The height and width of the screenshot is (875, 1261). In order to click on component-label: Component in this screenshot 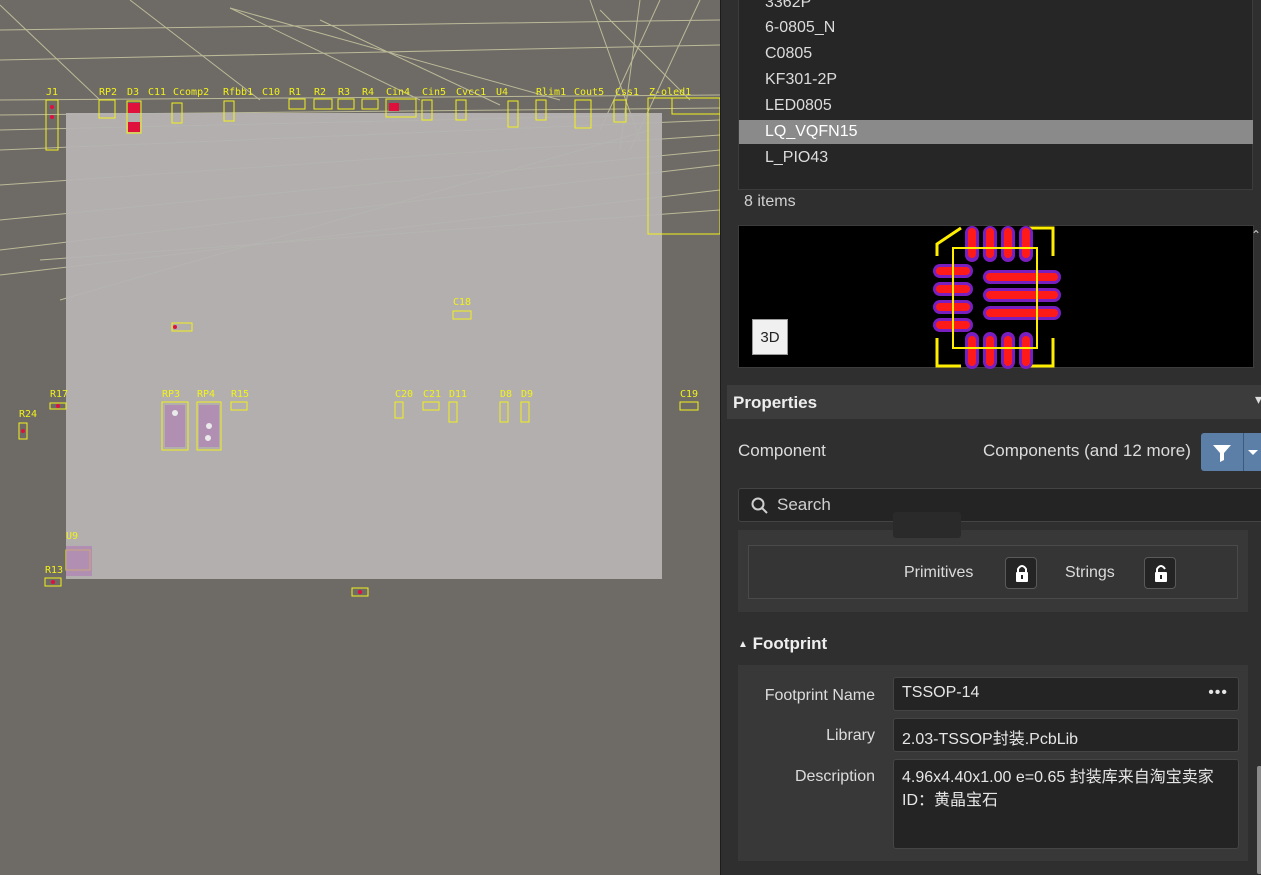, I will do `click(782, 450)`.